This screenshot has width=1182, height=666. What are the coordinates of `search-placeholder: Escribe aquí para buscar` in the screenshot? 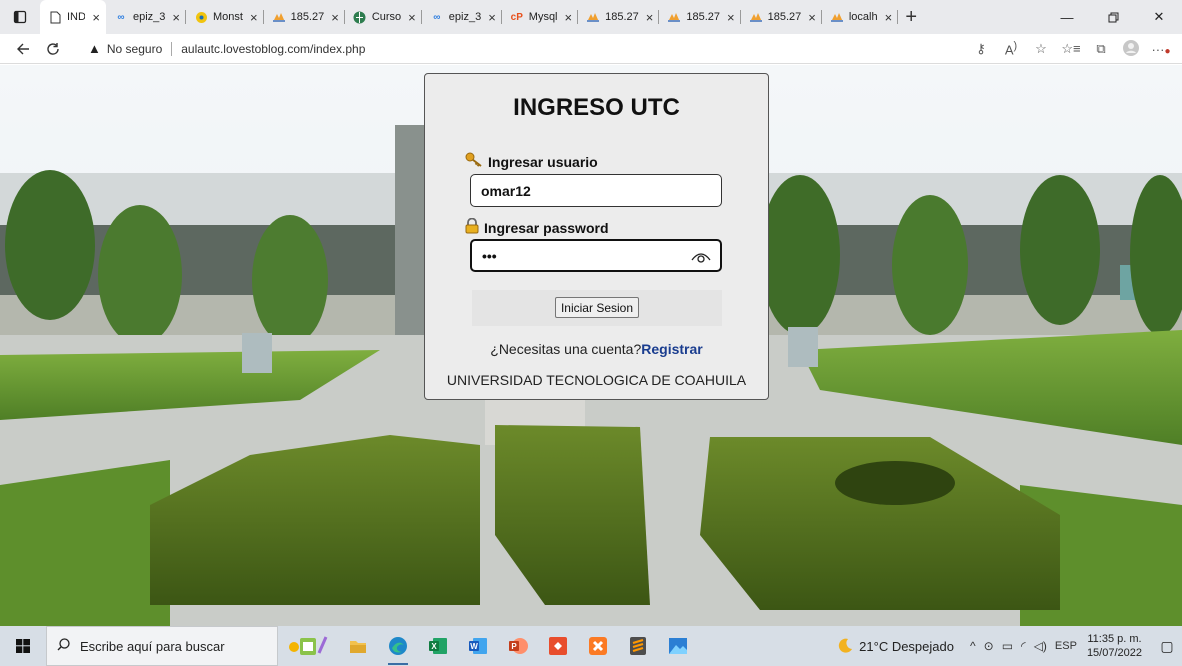 It's located at (152, 646).